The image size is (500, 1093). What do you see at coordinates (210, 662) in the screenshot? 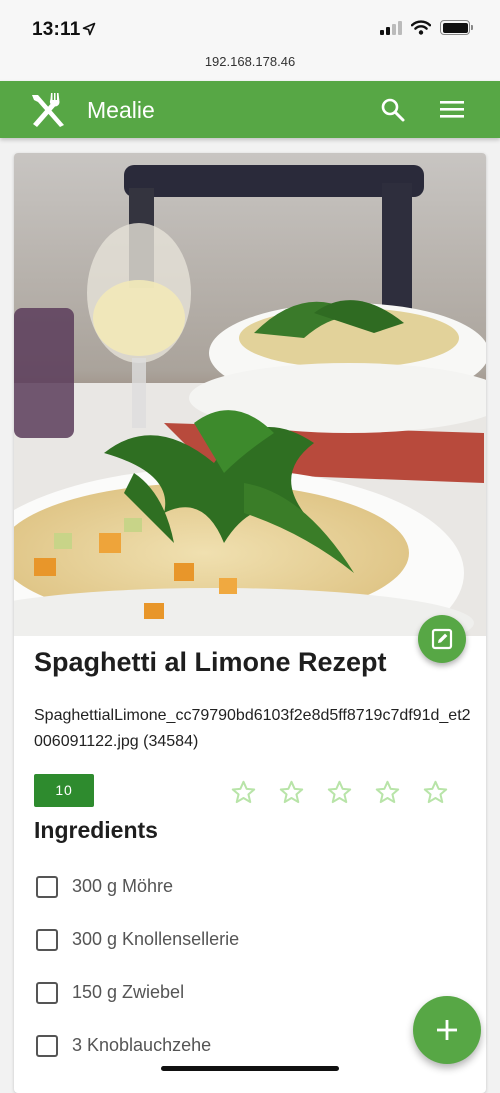
I see `recipe-title: Spaghetti al Limone Rezept` at bounding box center [210, 662].